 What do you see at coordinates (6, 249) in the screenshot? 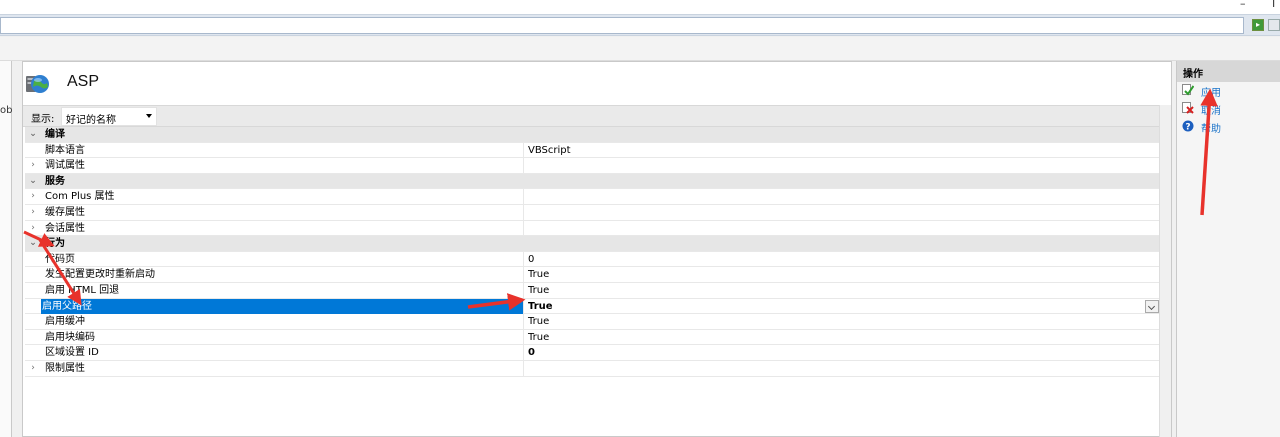
I see `connections-pane: ob` at bounding box center [6, 249].